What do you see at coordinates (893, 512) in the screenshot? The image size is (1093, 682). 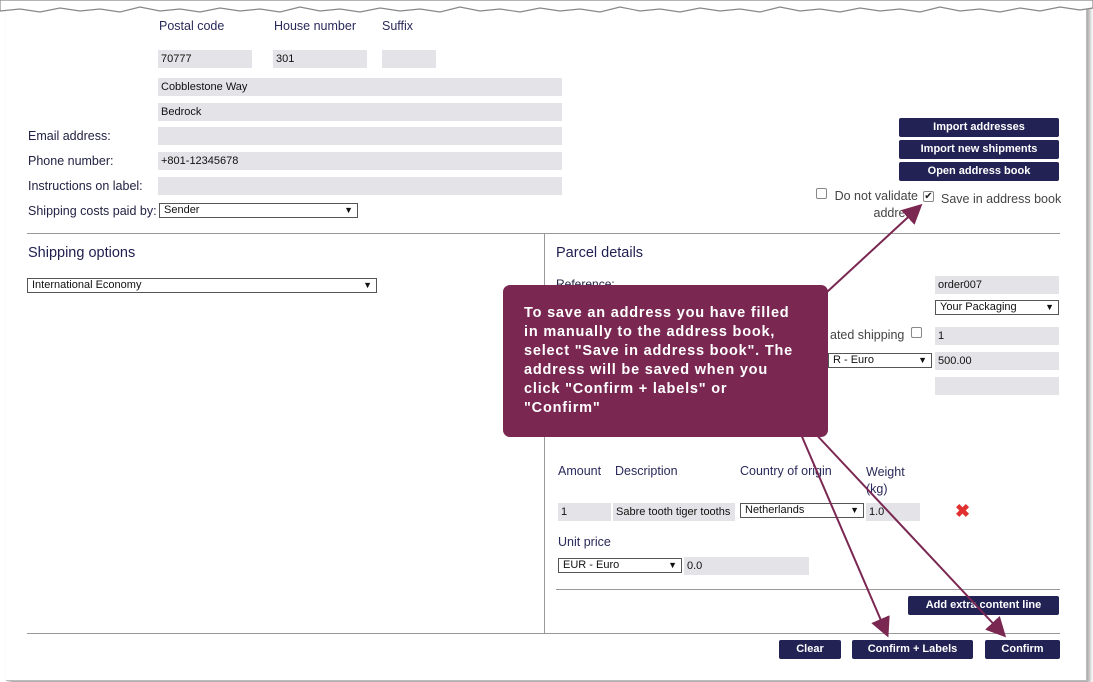 I see `content-weight-input: 1.0` at bounding box center [893, 512].